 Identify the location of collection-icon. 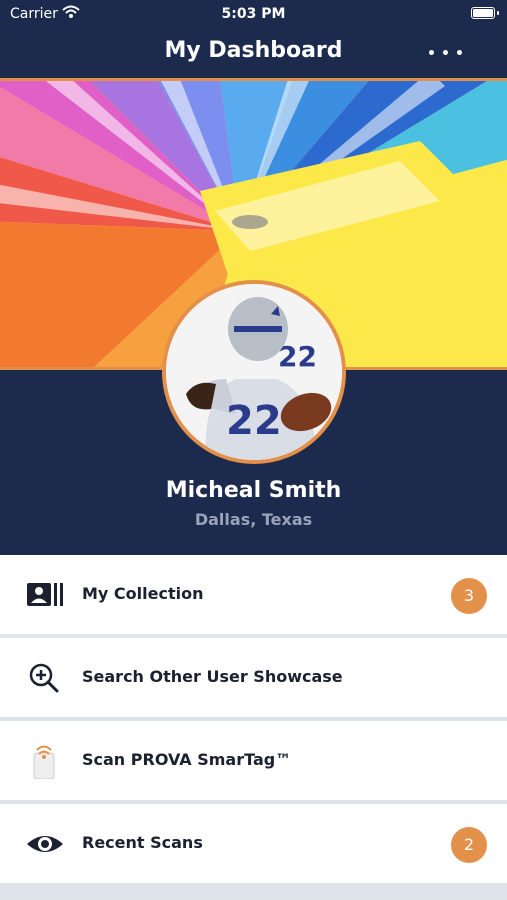
(45, 594).